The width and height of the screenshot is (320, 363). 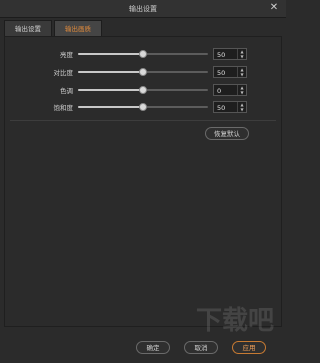 What do you see at coordinates (221, 108) in the screenshot?
I see `saturation-value: 50` at bounding box center [221, 108].